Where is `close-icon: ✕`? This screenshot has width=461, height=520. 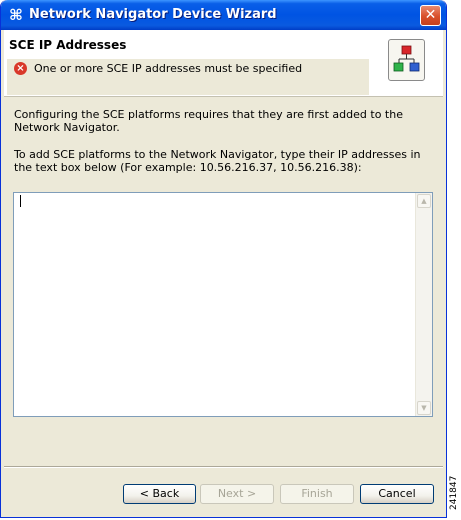
close-icon: ✕ is located at coordinates (430, 15).